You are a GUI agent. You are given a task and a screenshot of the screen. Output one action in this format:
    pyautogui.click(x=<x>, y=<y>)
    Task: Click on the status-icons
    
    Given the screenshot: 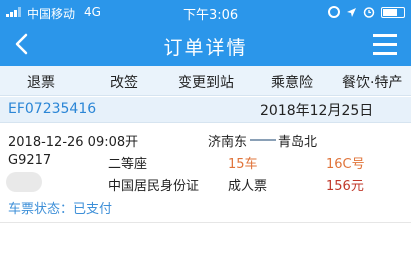 What is the action you would take?
    pyautogui.click(x=366, y=12)
    